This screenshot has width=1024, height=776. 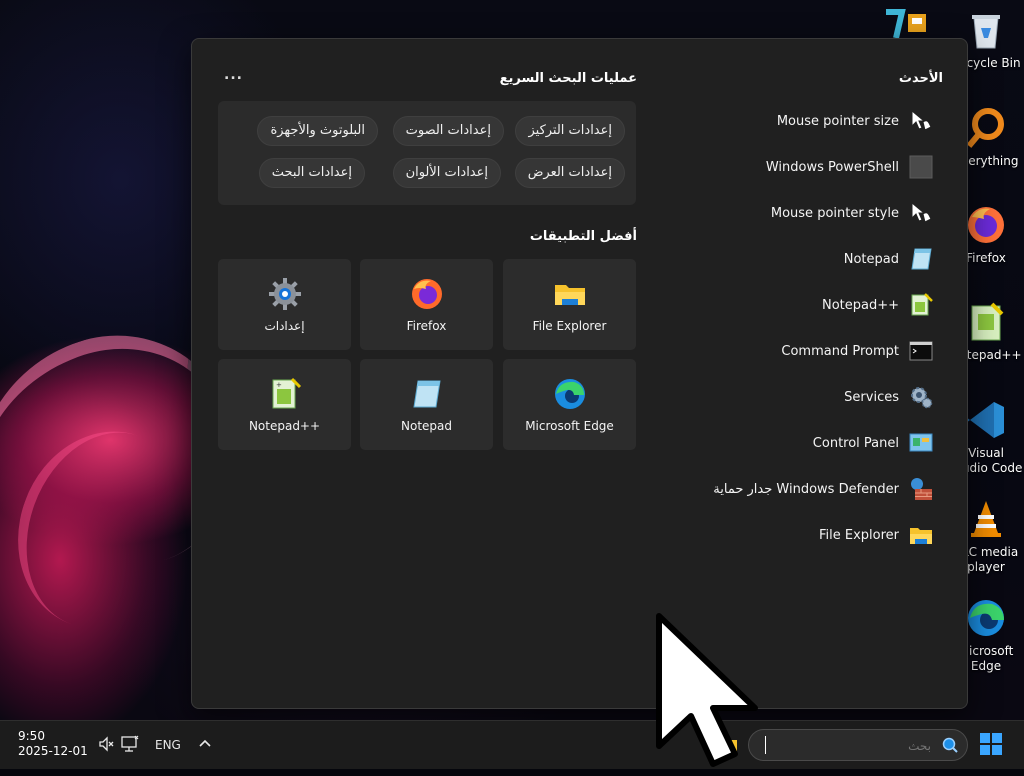 I want to click on recent-item-label: Control Panel, so click(x=855, y=443).